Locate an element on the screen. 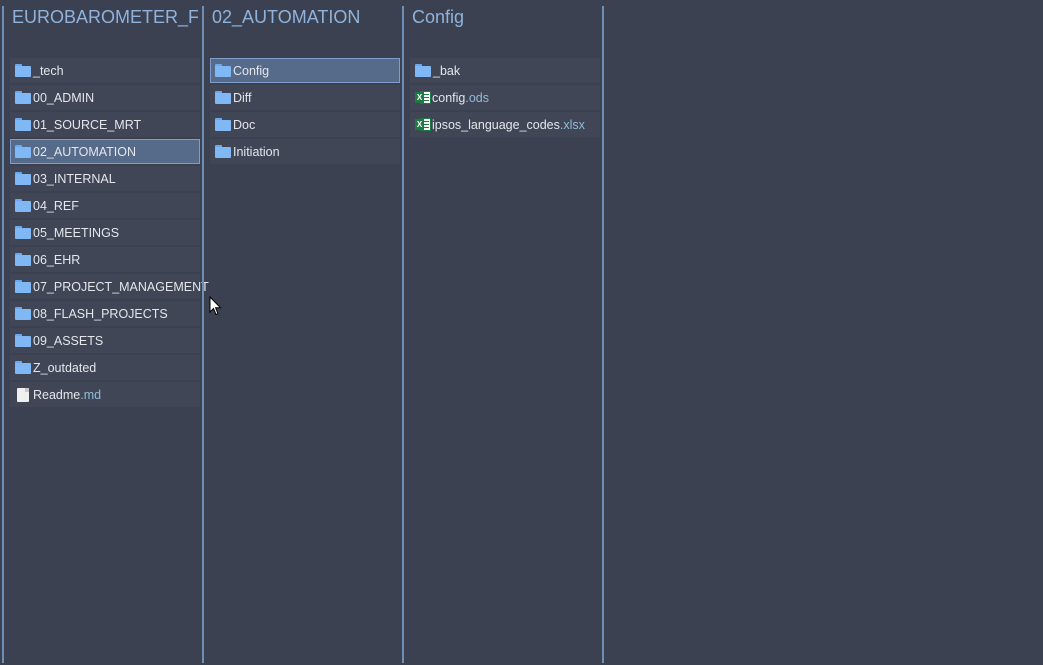  folder-item: 08_FLASH_PROJECTS is located at coordinates (105, 313).